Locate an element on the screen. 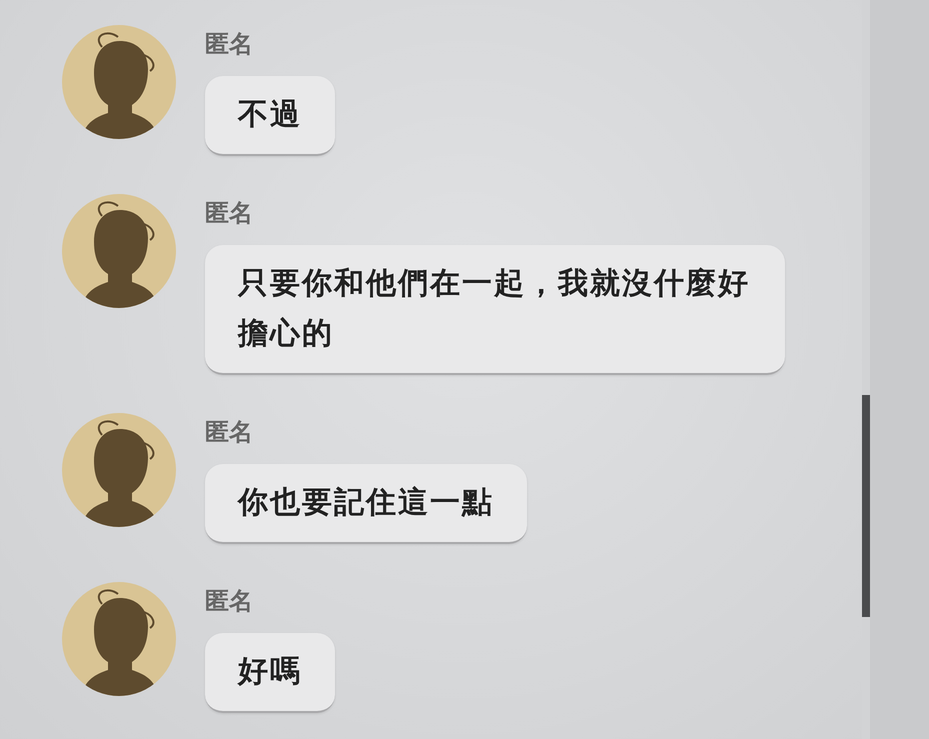  message-bubble: 你也要記住這一點 is located at coordinates (366, 504).